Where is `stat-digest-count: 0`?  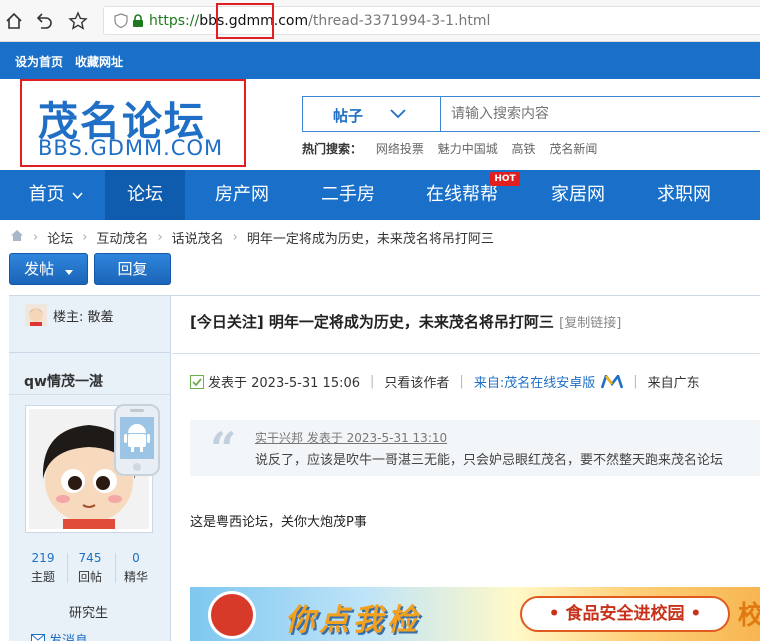
stat-digest-count: 0 is located at coordinates (136, 558).